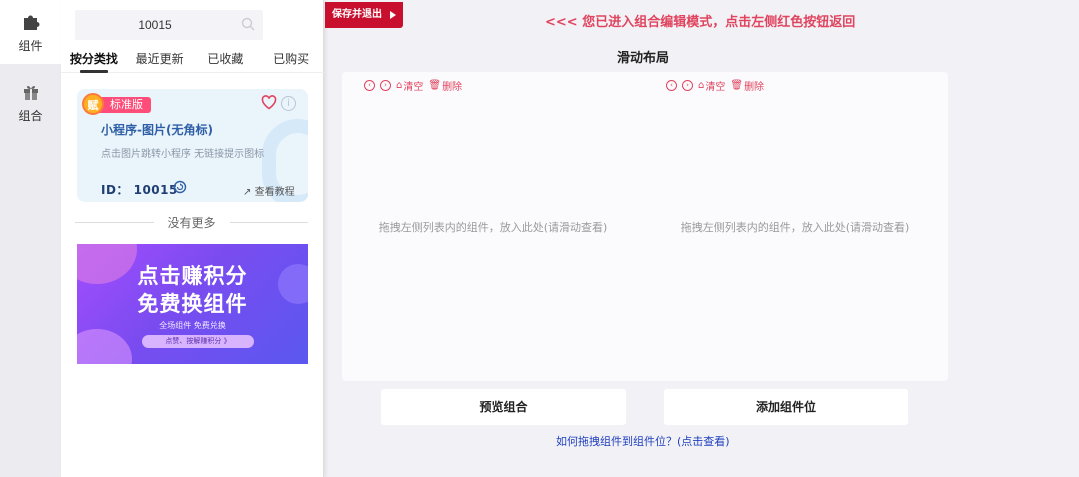 The width and height of the screenshot is (1079, 477). Describe the element at coordinates (30, 238) in the screenshot. I see `left-rail: 组件 组合` at that location.